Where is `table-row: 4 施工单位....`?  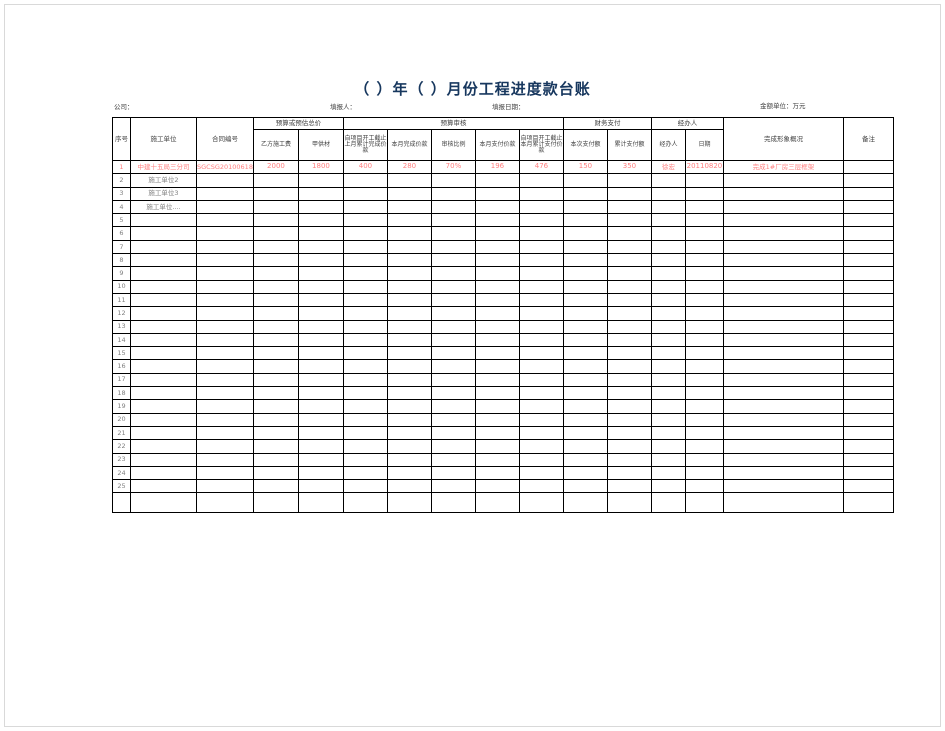
table-row: 4 施工单位.... is located at coordinates (503, 207).